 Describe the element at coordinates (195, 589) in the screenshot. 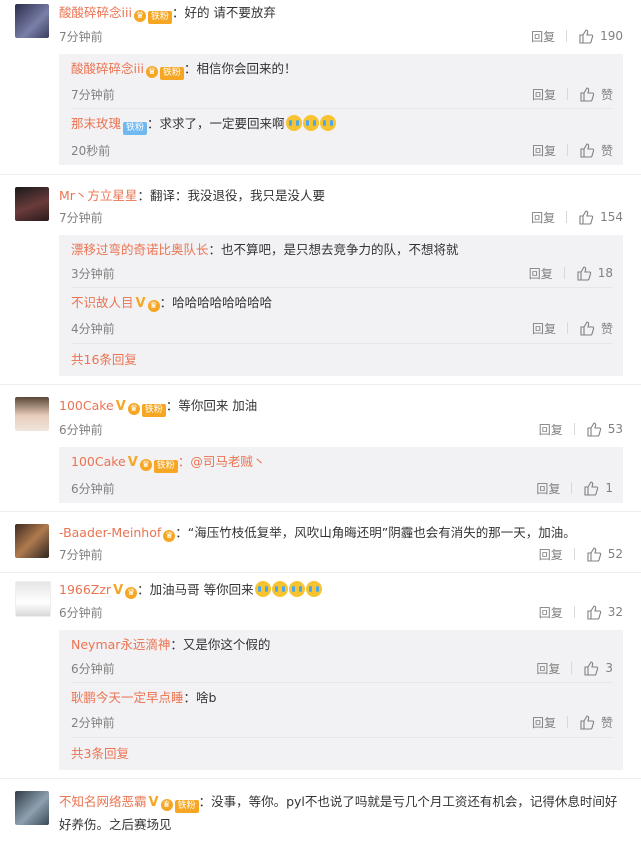

I see `comment-text: ：加油马哥 等你回来` at that location.